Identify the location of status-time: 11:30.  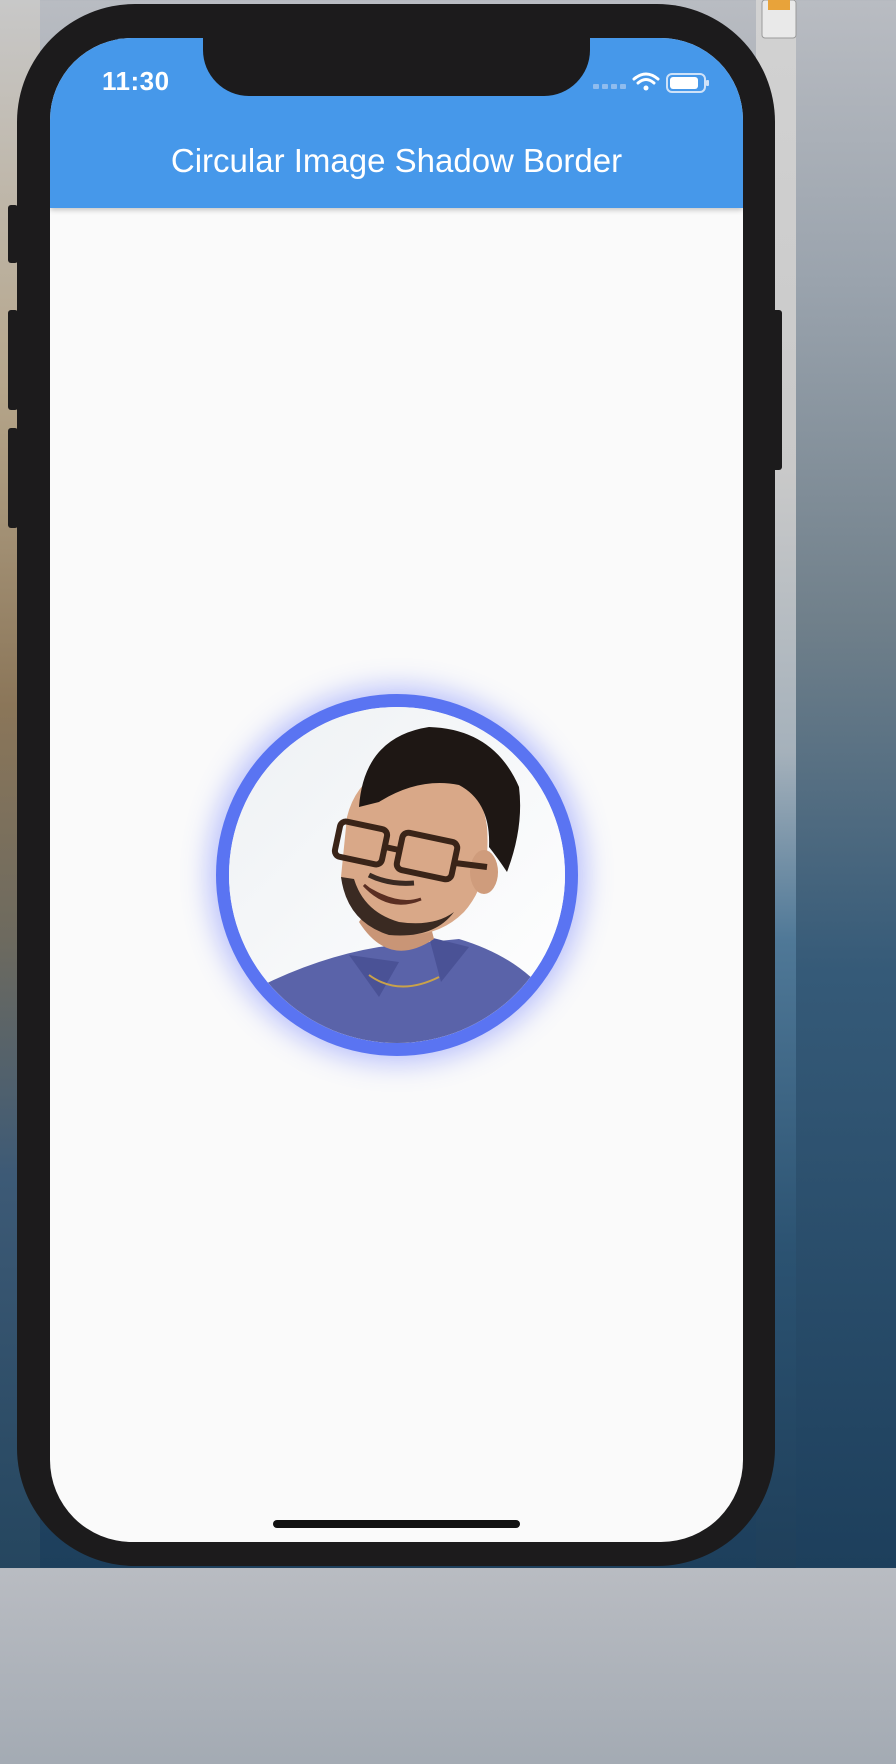
(136, 81).